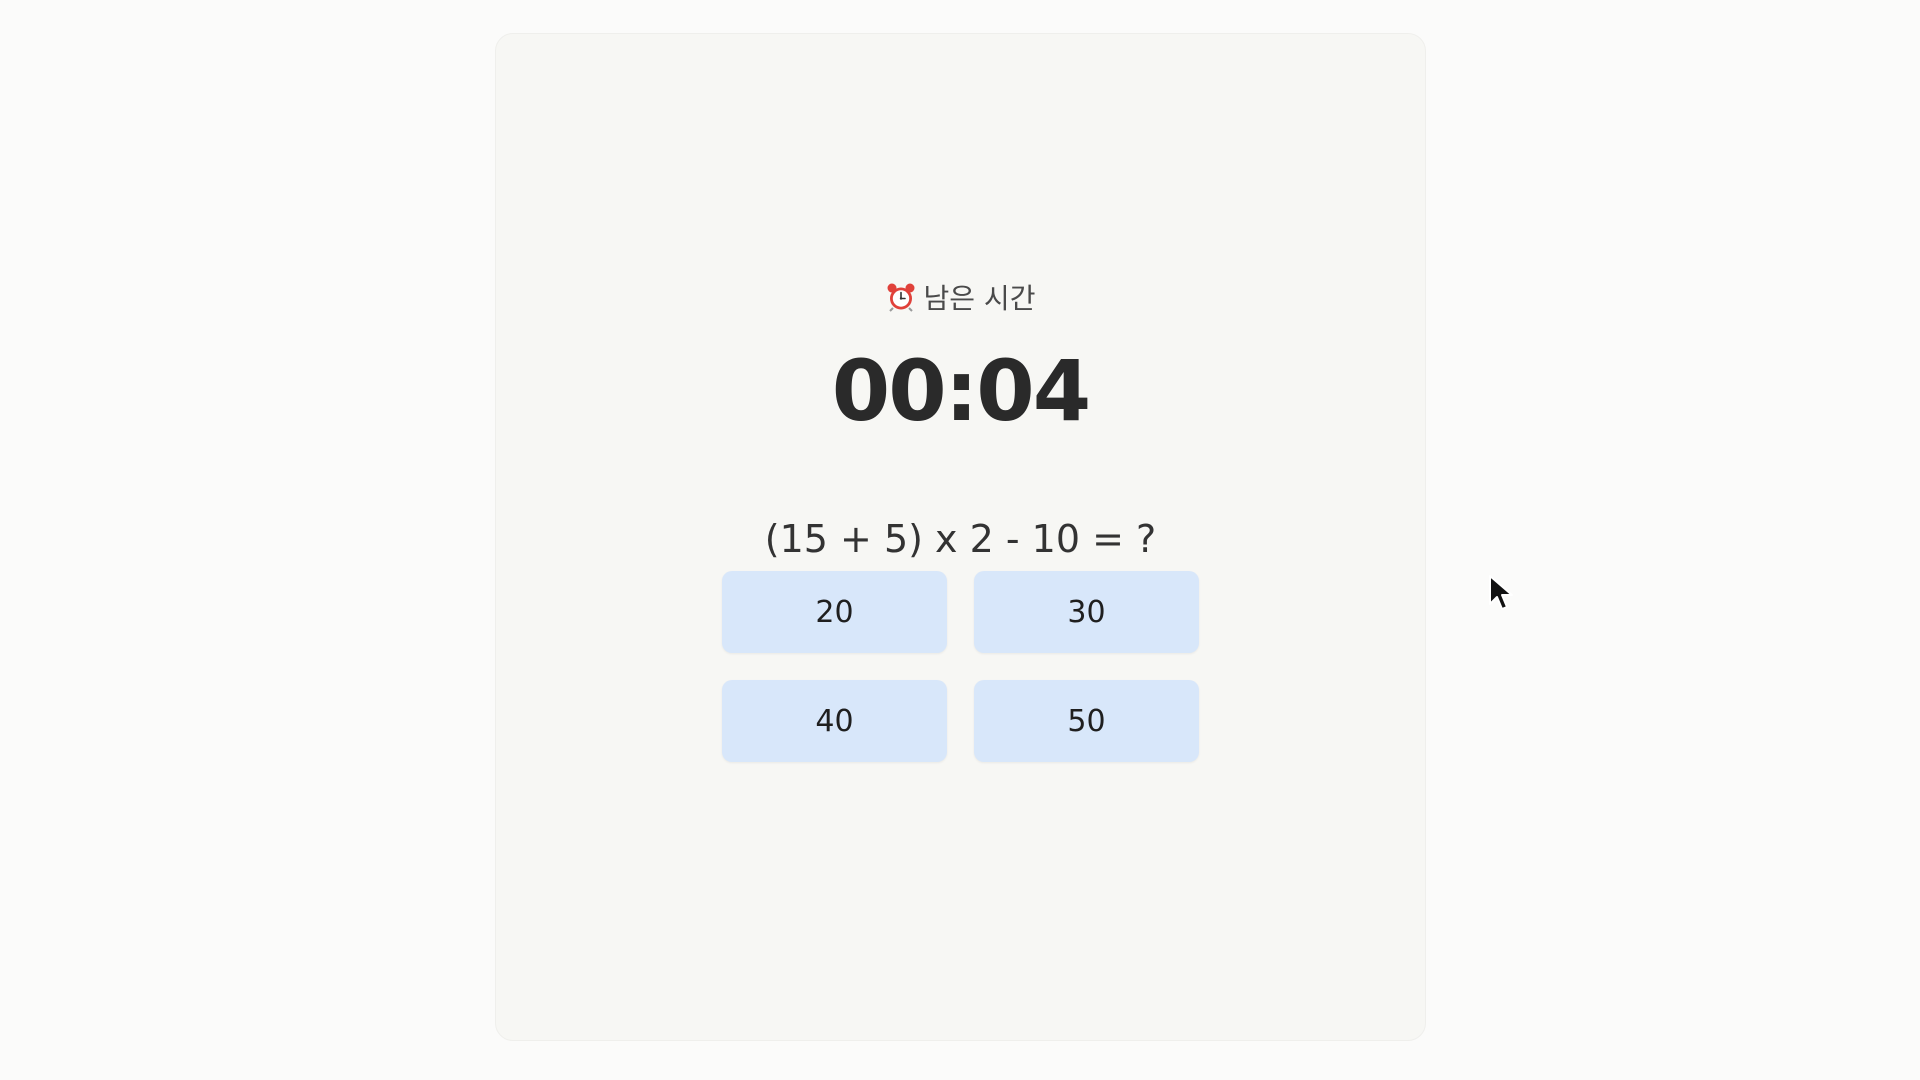 The width and height of the screenshot is (1920, 1080). I want to click on mouse-pointer-icon, so click(1501, 593).